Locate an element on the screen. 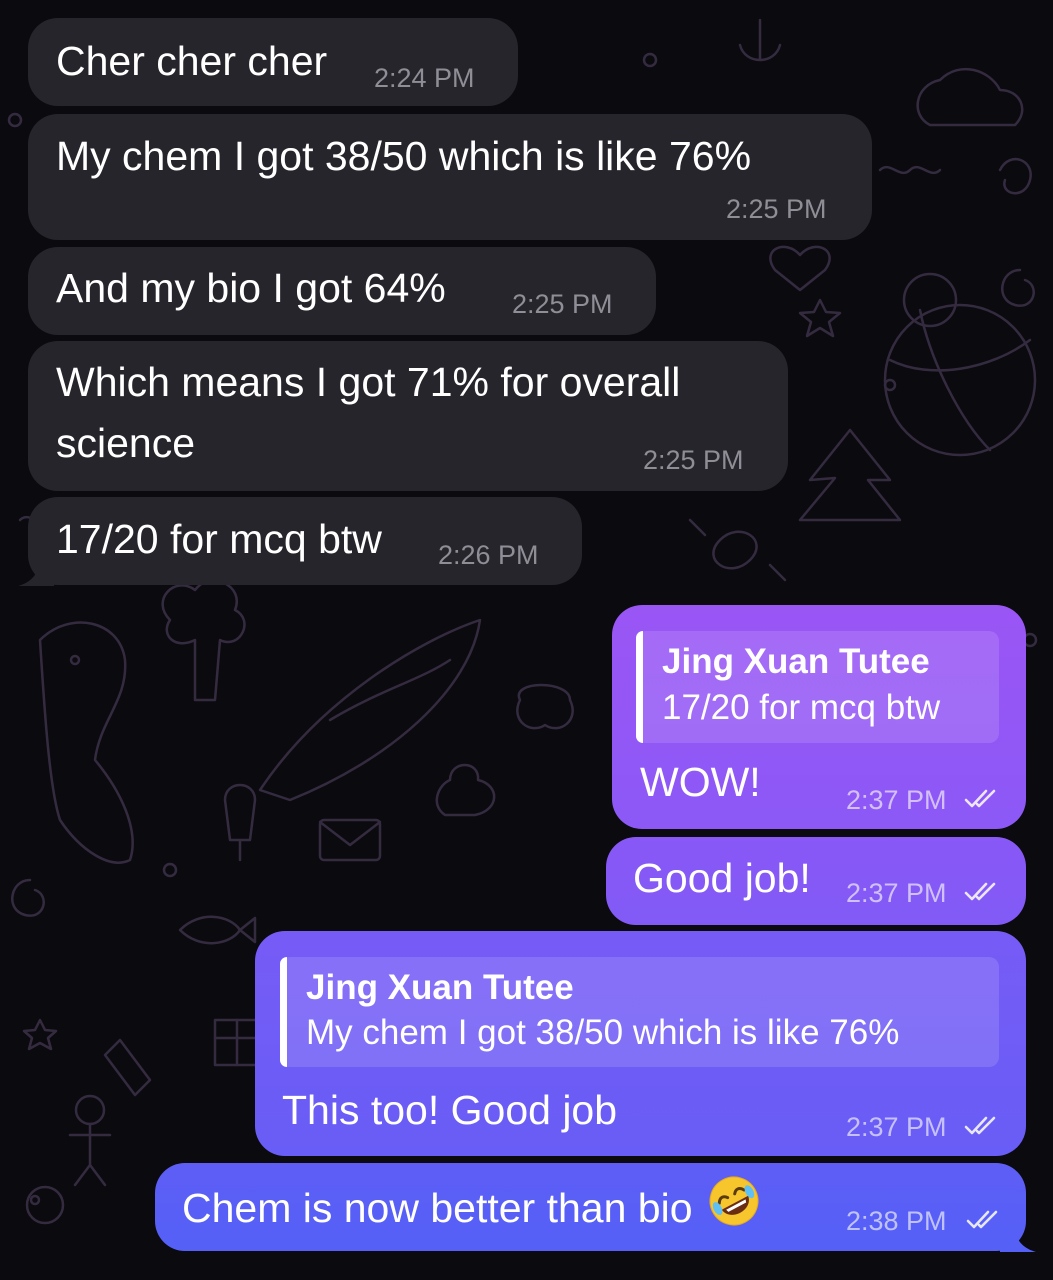 This screenshot has width=1053, height=1280. message-bubble-incoming: Cher cher cher 2:24 PM is located at coordinates (273, 62).